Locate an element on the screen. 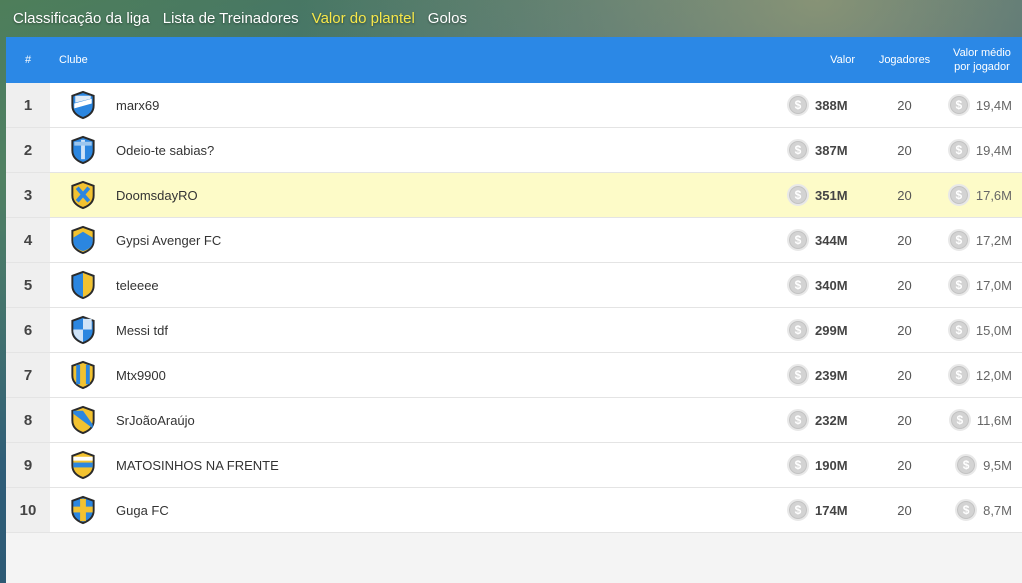 This screenshot has height=583, width=1022. average-value-amount: 17,0M is located at coordinates (993, 285).